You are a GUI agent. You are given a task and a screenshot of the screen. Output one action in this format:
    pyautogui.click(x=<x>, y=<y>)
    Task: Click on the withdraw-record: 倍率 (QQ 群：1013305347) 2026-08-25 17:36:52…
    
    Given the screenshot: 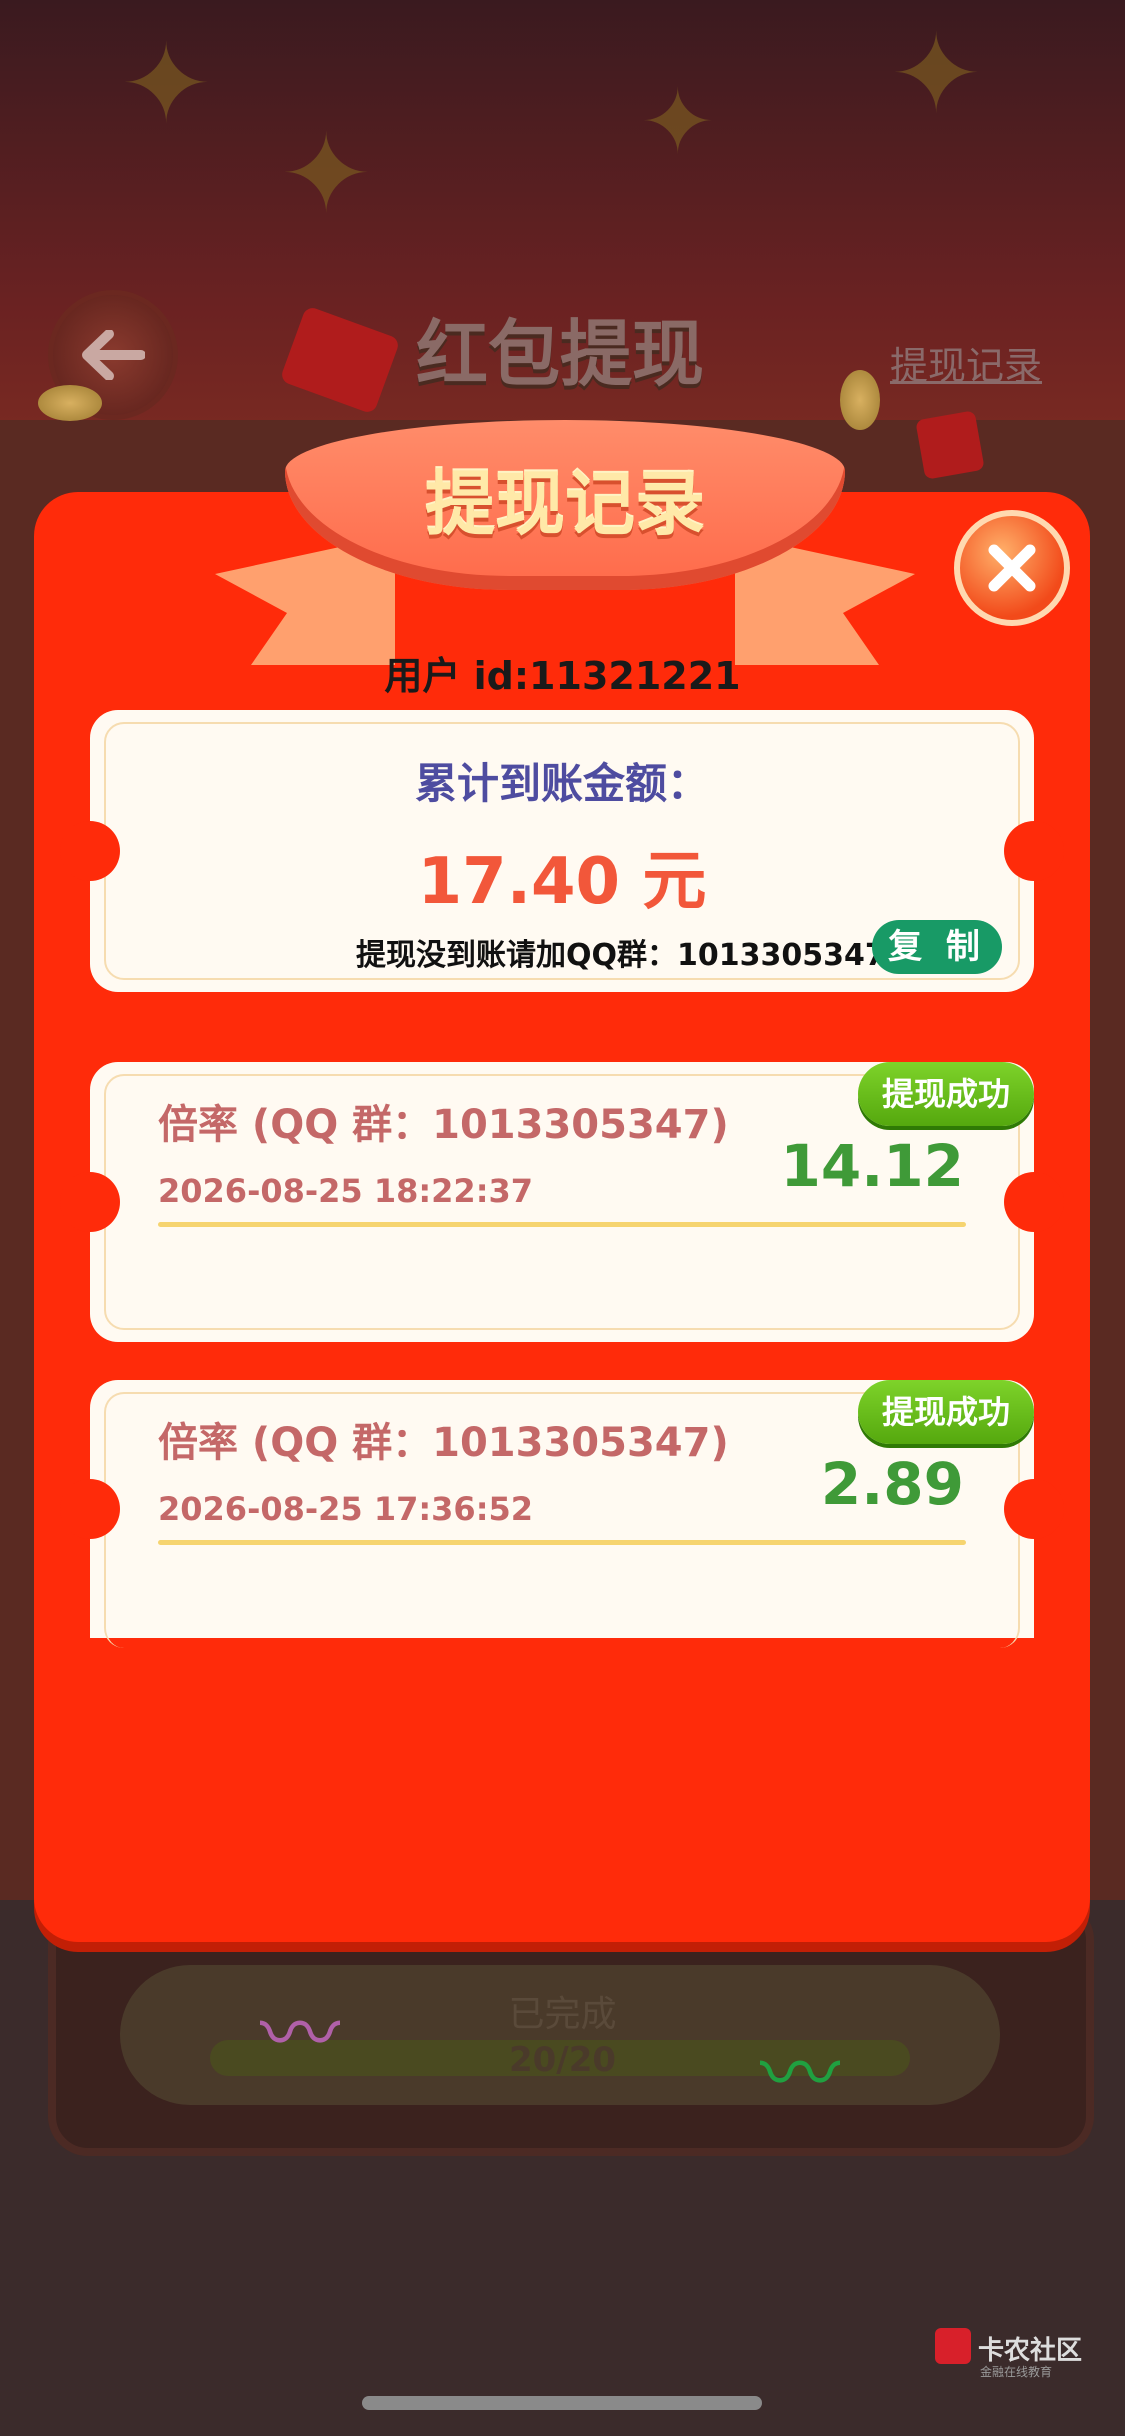 What is the action you would take?
    pyautogui.click(x=562, y=1514)
    